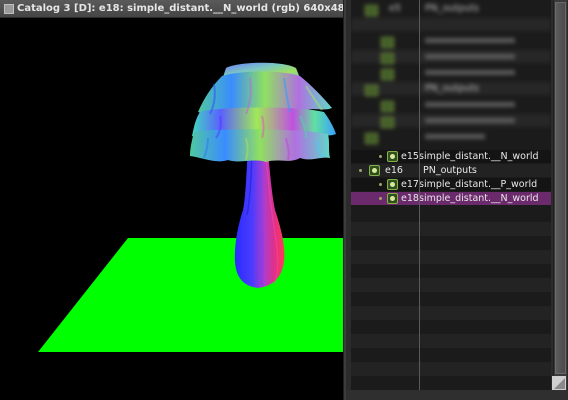 The width and height of the screenshot is (568, 400). I want to click on list-item-e15: e15 simple_distant.__N_world, so click(451, 156).